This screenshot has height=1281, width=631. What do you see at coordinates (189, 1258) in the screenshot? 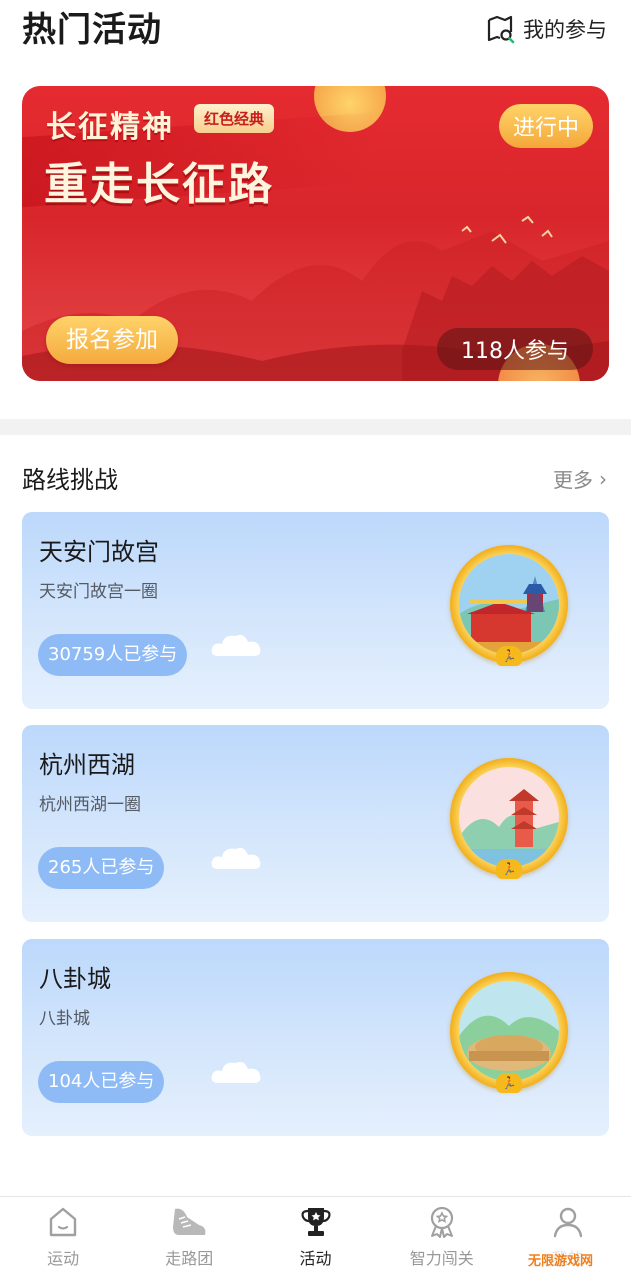
I see `tab-label: 走路团` at bounding box center [189, 1258].